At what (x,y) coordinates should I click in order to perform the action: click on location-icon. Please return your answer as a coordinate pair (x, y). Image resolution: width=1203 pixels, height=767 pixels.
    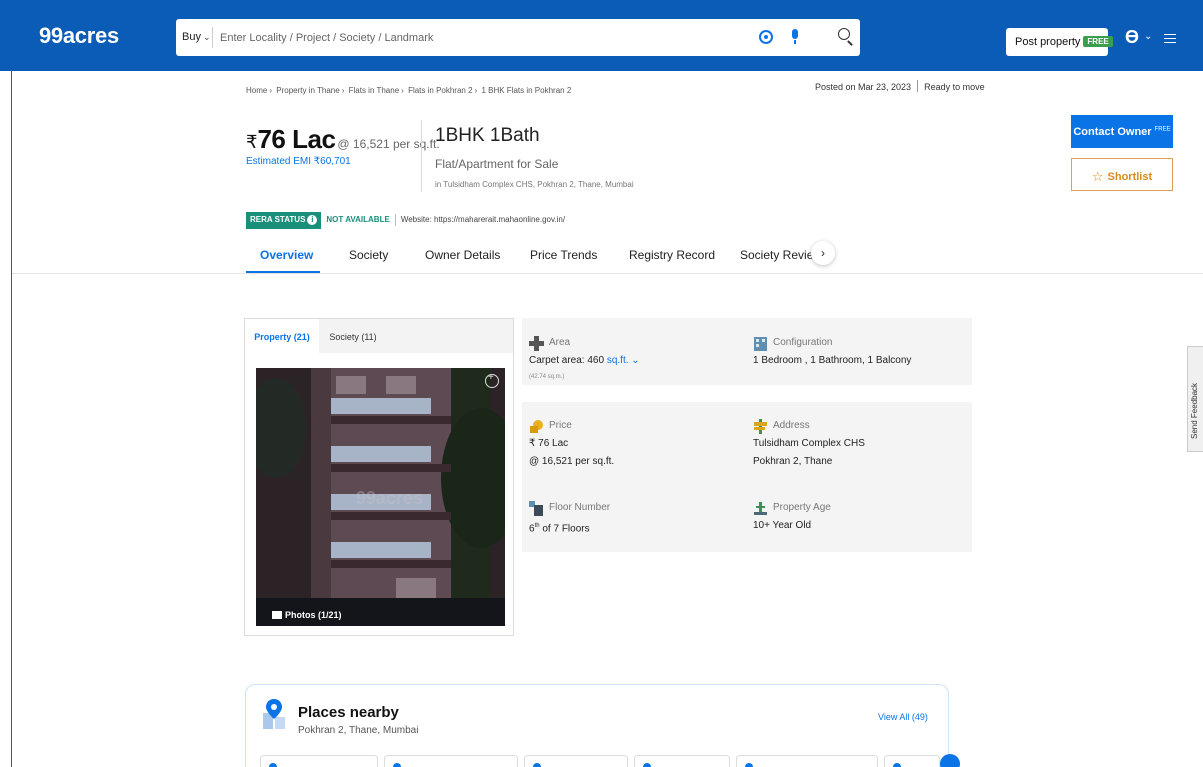
    Looking at the image, I should click on (766, 37).